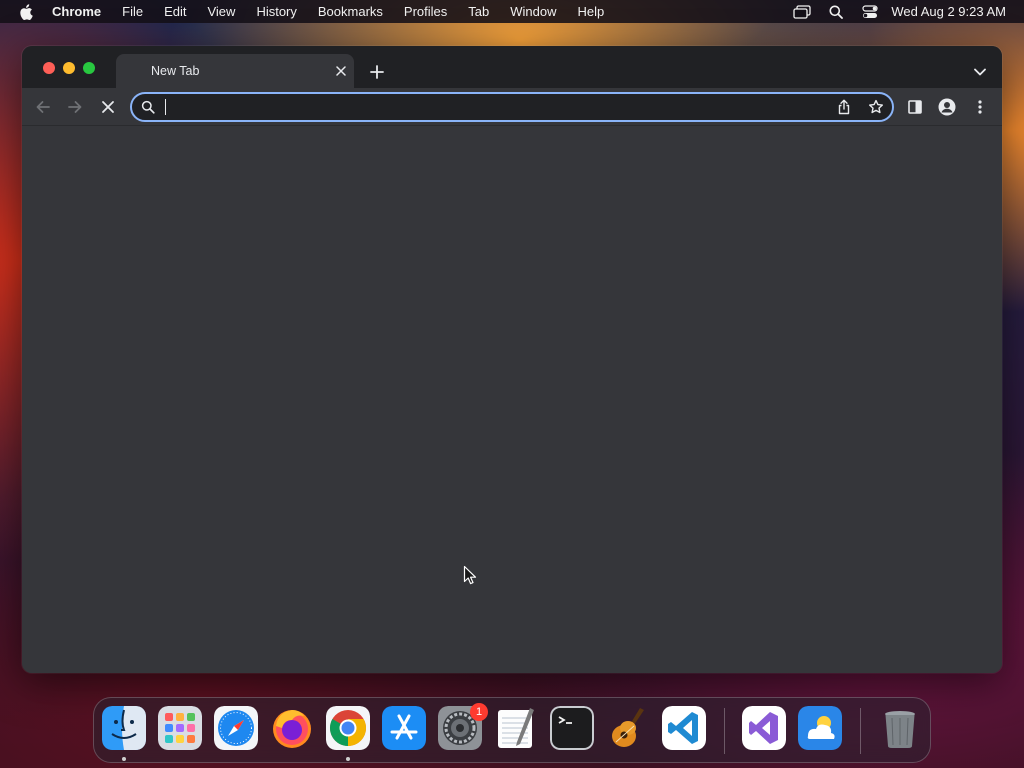  Describe the element at coordinates (26, 11) in the screenshot. I see `apple-menu-icon` at that location.